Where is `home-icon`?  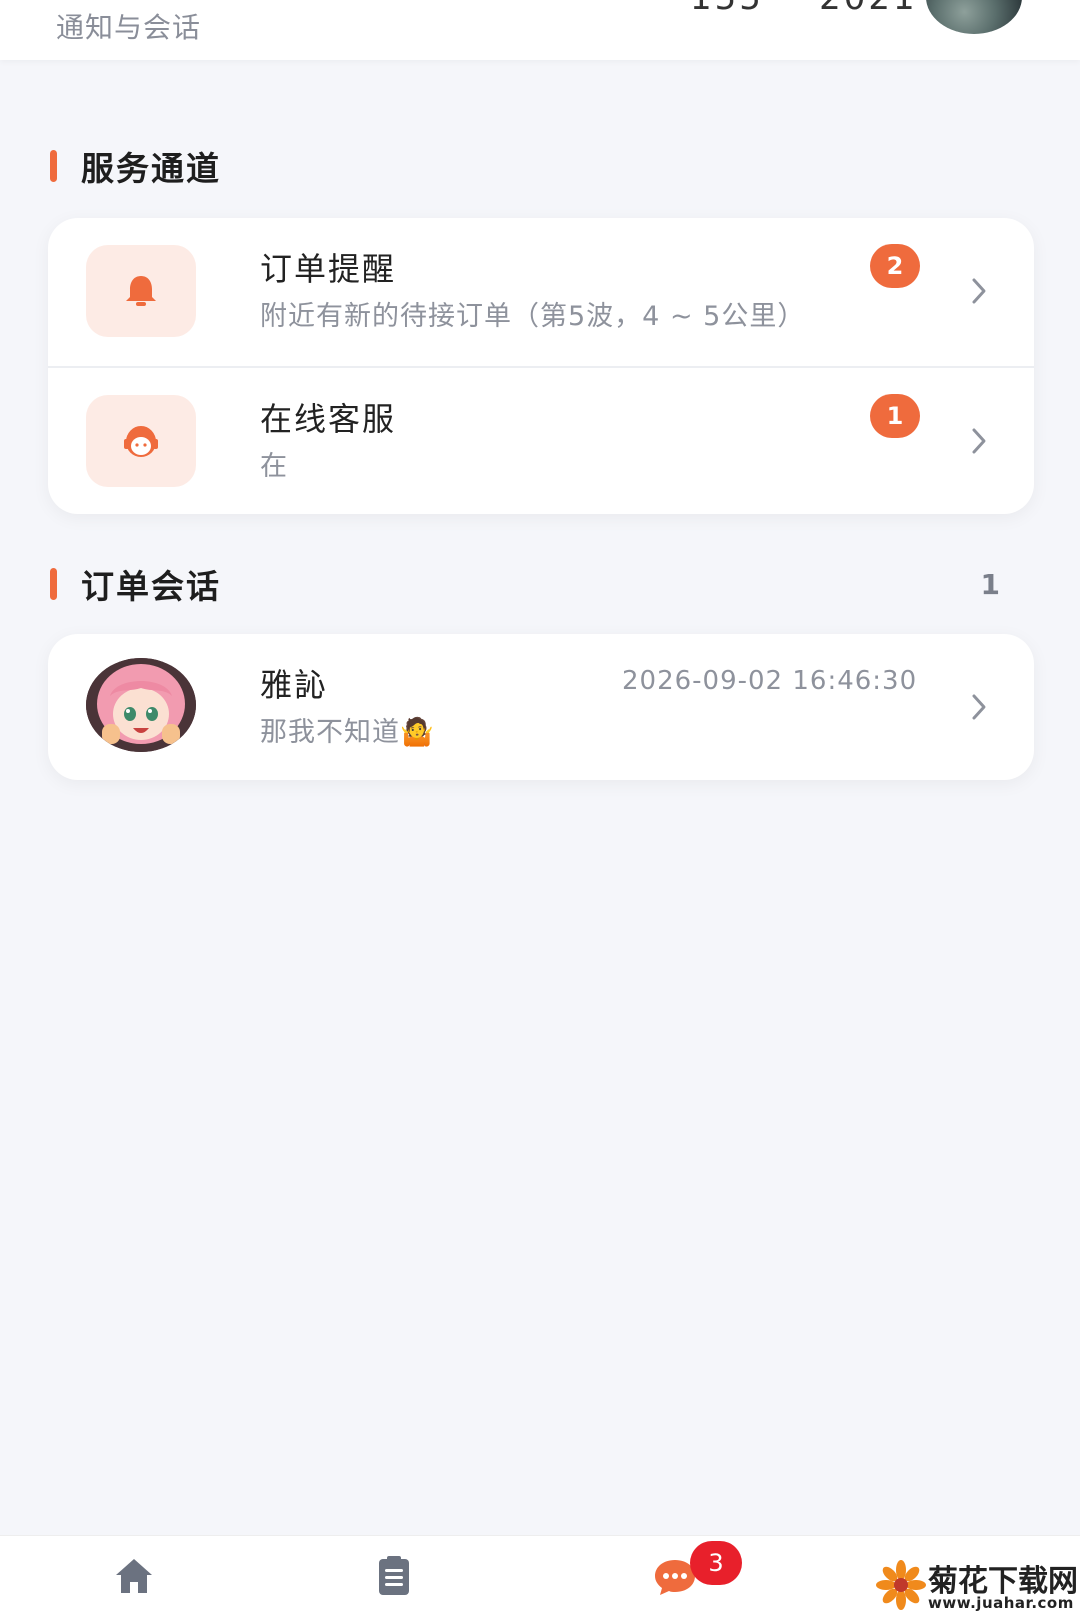 home-icon is located at coordinates (134, 1576).